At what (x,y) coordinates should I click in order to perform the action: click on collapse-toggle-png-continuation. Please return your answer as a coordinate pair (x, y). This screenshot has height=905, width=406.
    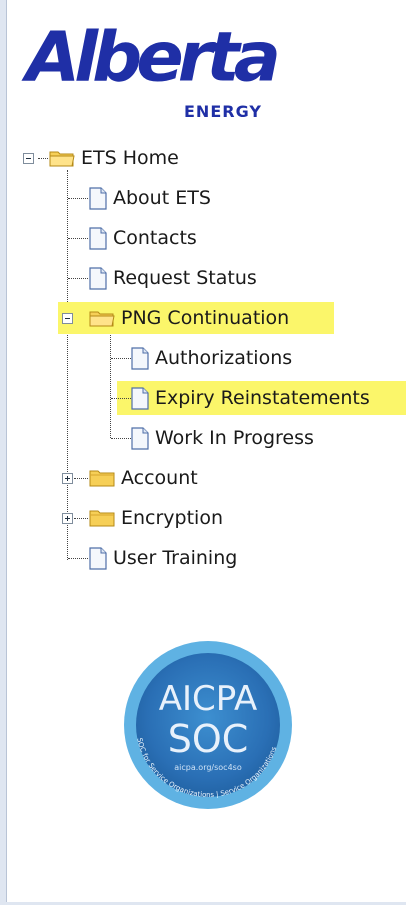
    Looking at the image, I should click on (67, 318).